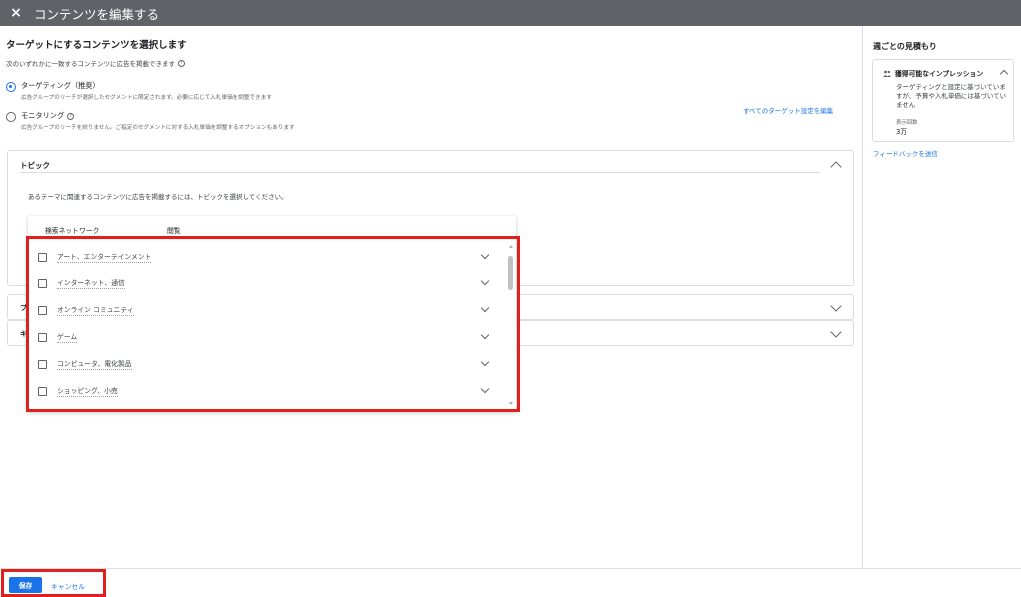 This screenshot has width=1021, height=597. I want to click on option-targeting-title: ターゲティング（推奨）, so click(60, 85).